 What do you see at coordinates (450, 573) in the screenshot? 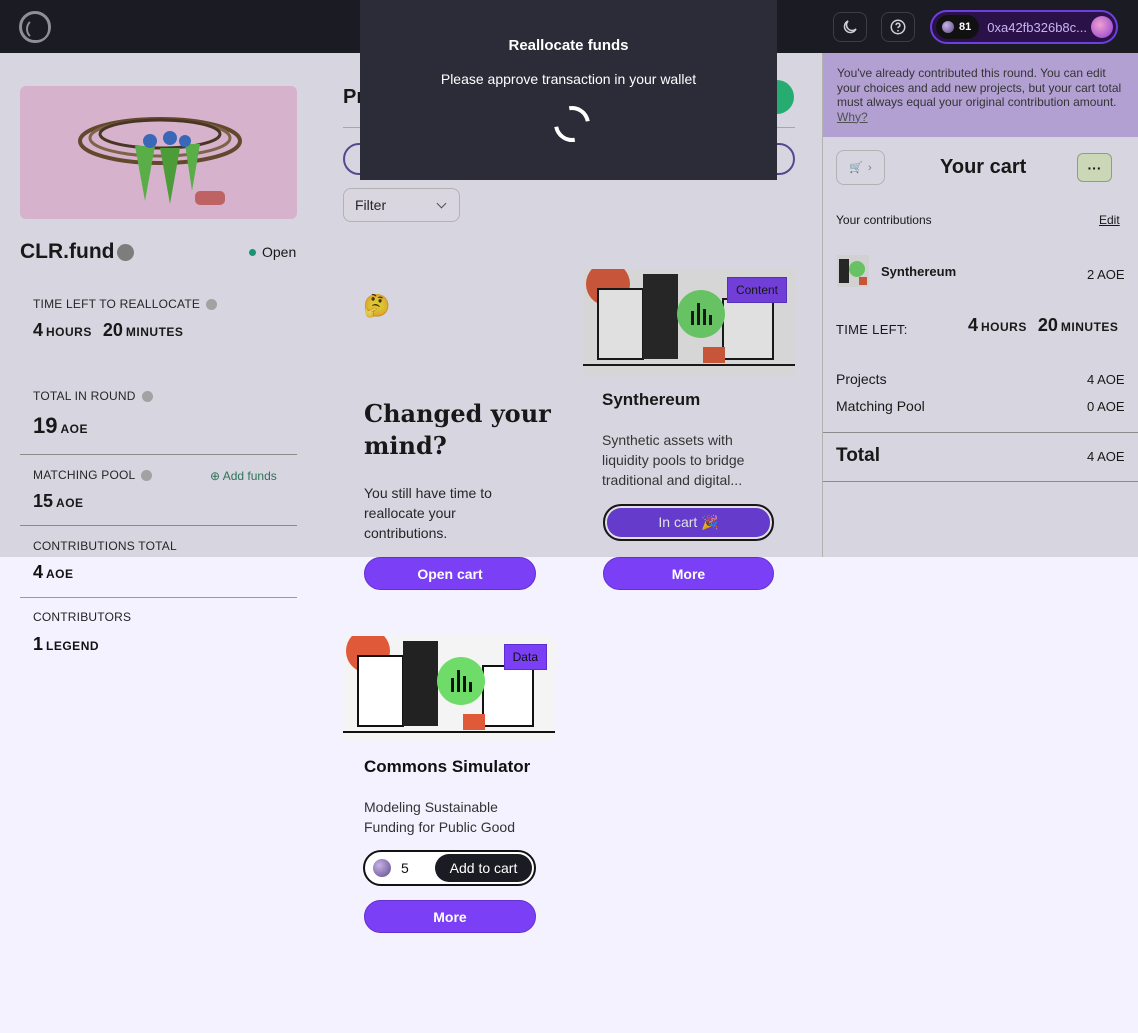
I see `open-cart-button: Open cart` at bounding box center [450, 573].